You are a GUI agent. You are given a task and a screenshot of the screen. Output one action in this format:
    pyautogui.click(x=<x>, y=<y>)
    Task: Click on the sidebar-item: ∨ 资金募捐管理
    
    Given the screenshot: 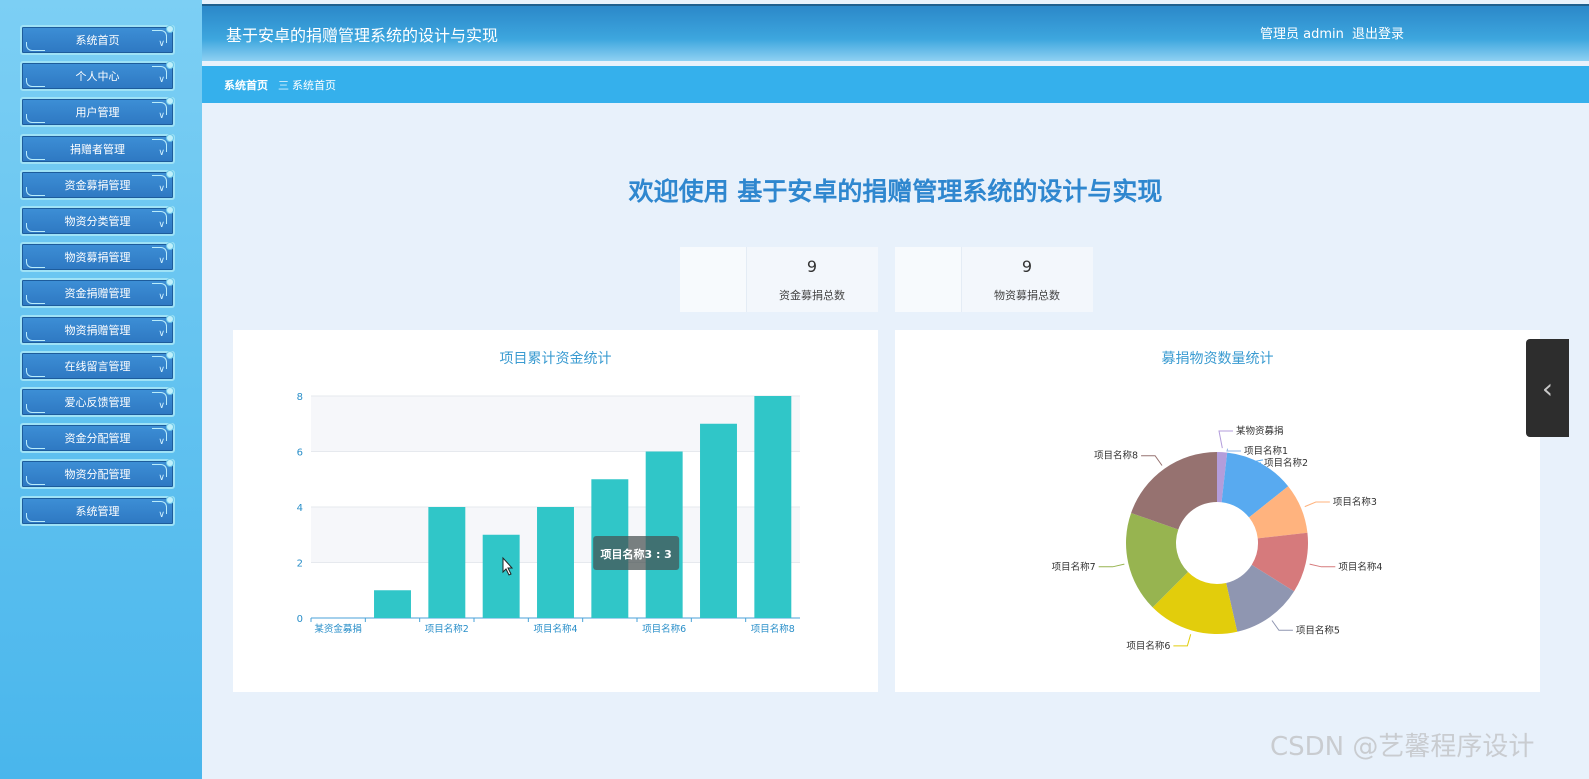 What is the action you would take?
    pyautogui.click(x=97, y=184)
    